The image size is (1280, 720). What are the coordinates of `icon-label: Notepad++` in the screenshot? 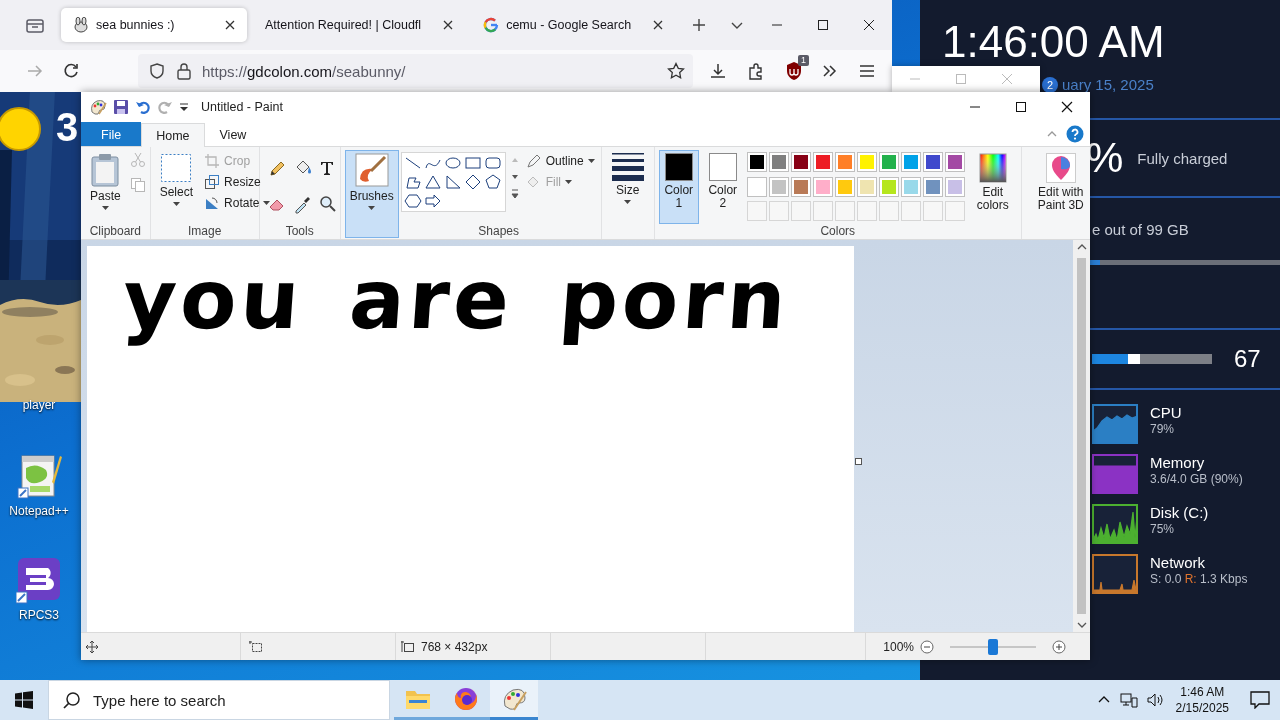 It's located at (39, 511).